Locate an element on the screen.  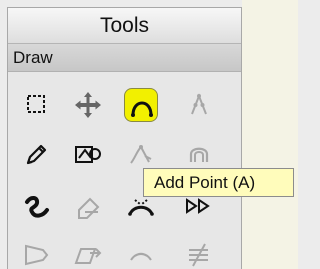
eraser-icon is located at coordinates (89, 208).